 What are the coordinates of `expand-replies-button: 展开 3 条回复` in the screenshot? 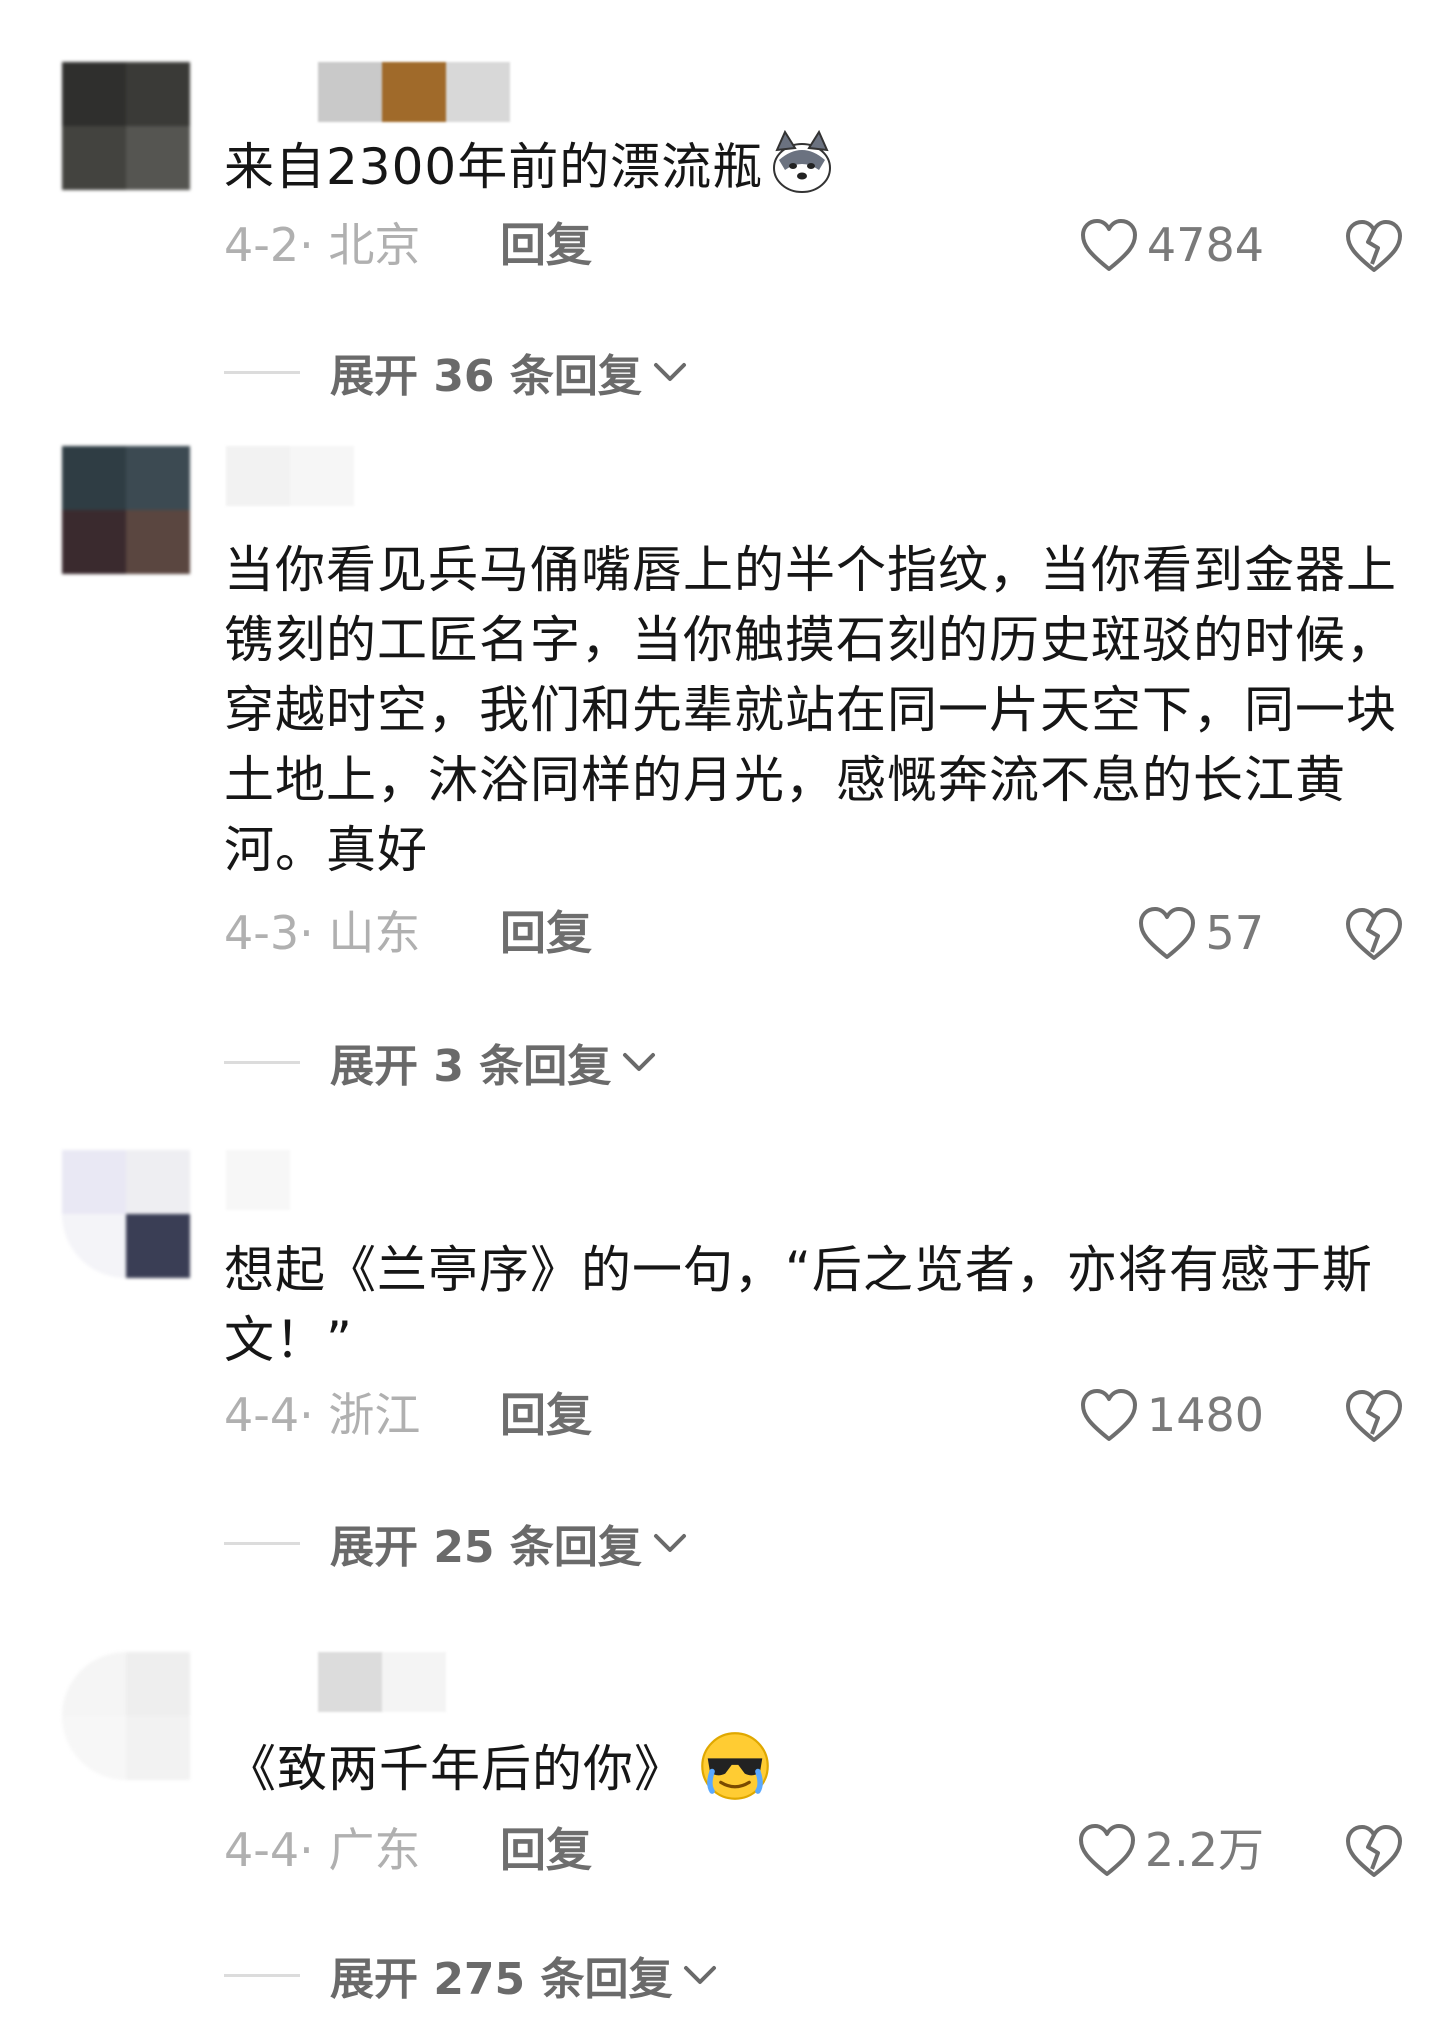 It's located at (441, 1062).